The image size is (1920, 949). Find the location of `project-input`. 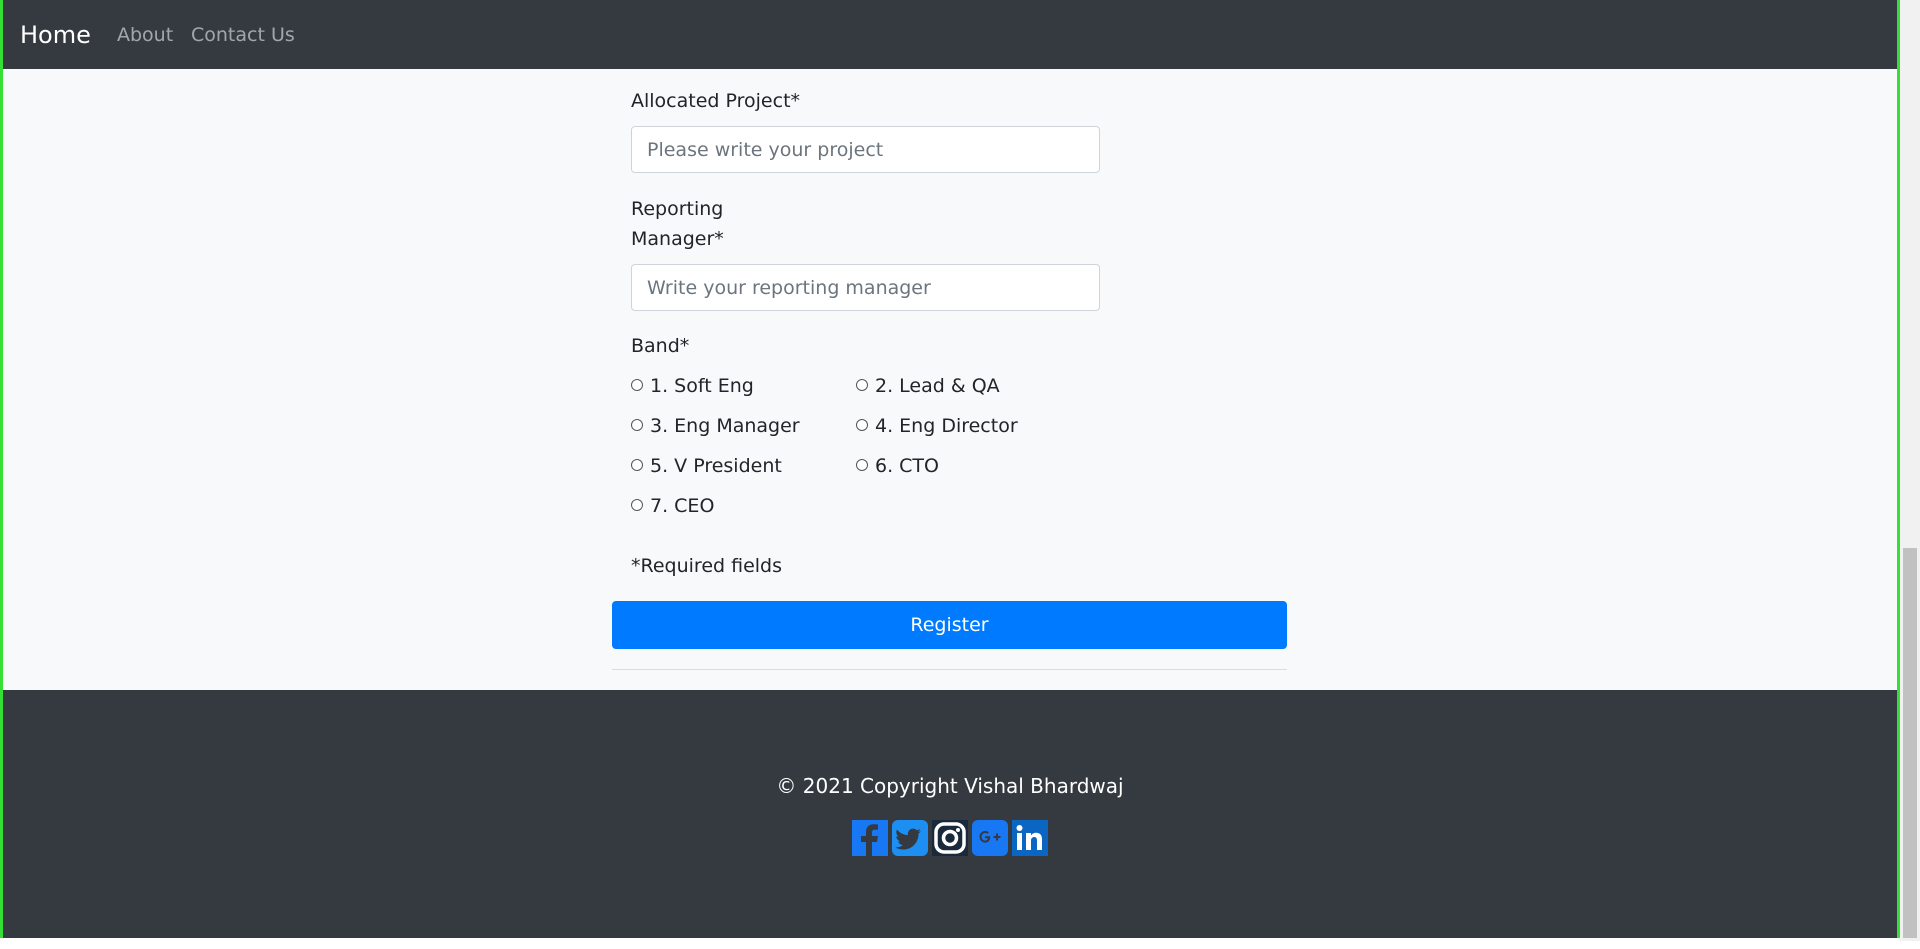

project-input is located at coordinates (865, 149).